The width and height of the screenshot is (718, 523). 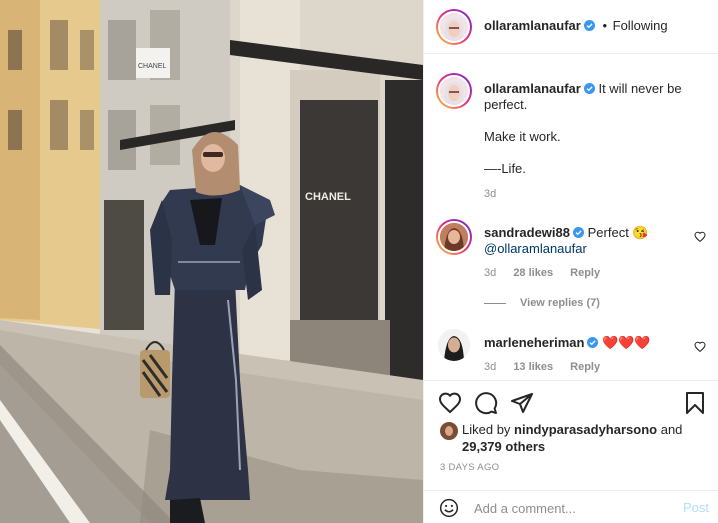 What do you see at coordinates (486, 403) in the screenshot?
I see `comment-icon` at bounding box center [486, 403].